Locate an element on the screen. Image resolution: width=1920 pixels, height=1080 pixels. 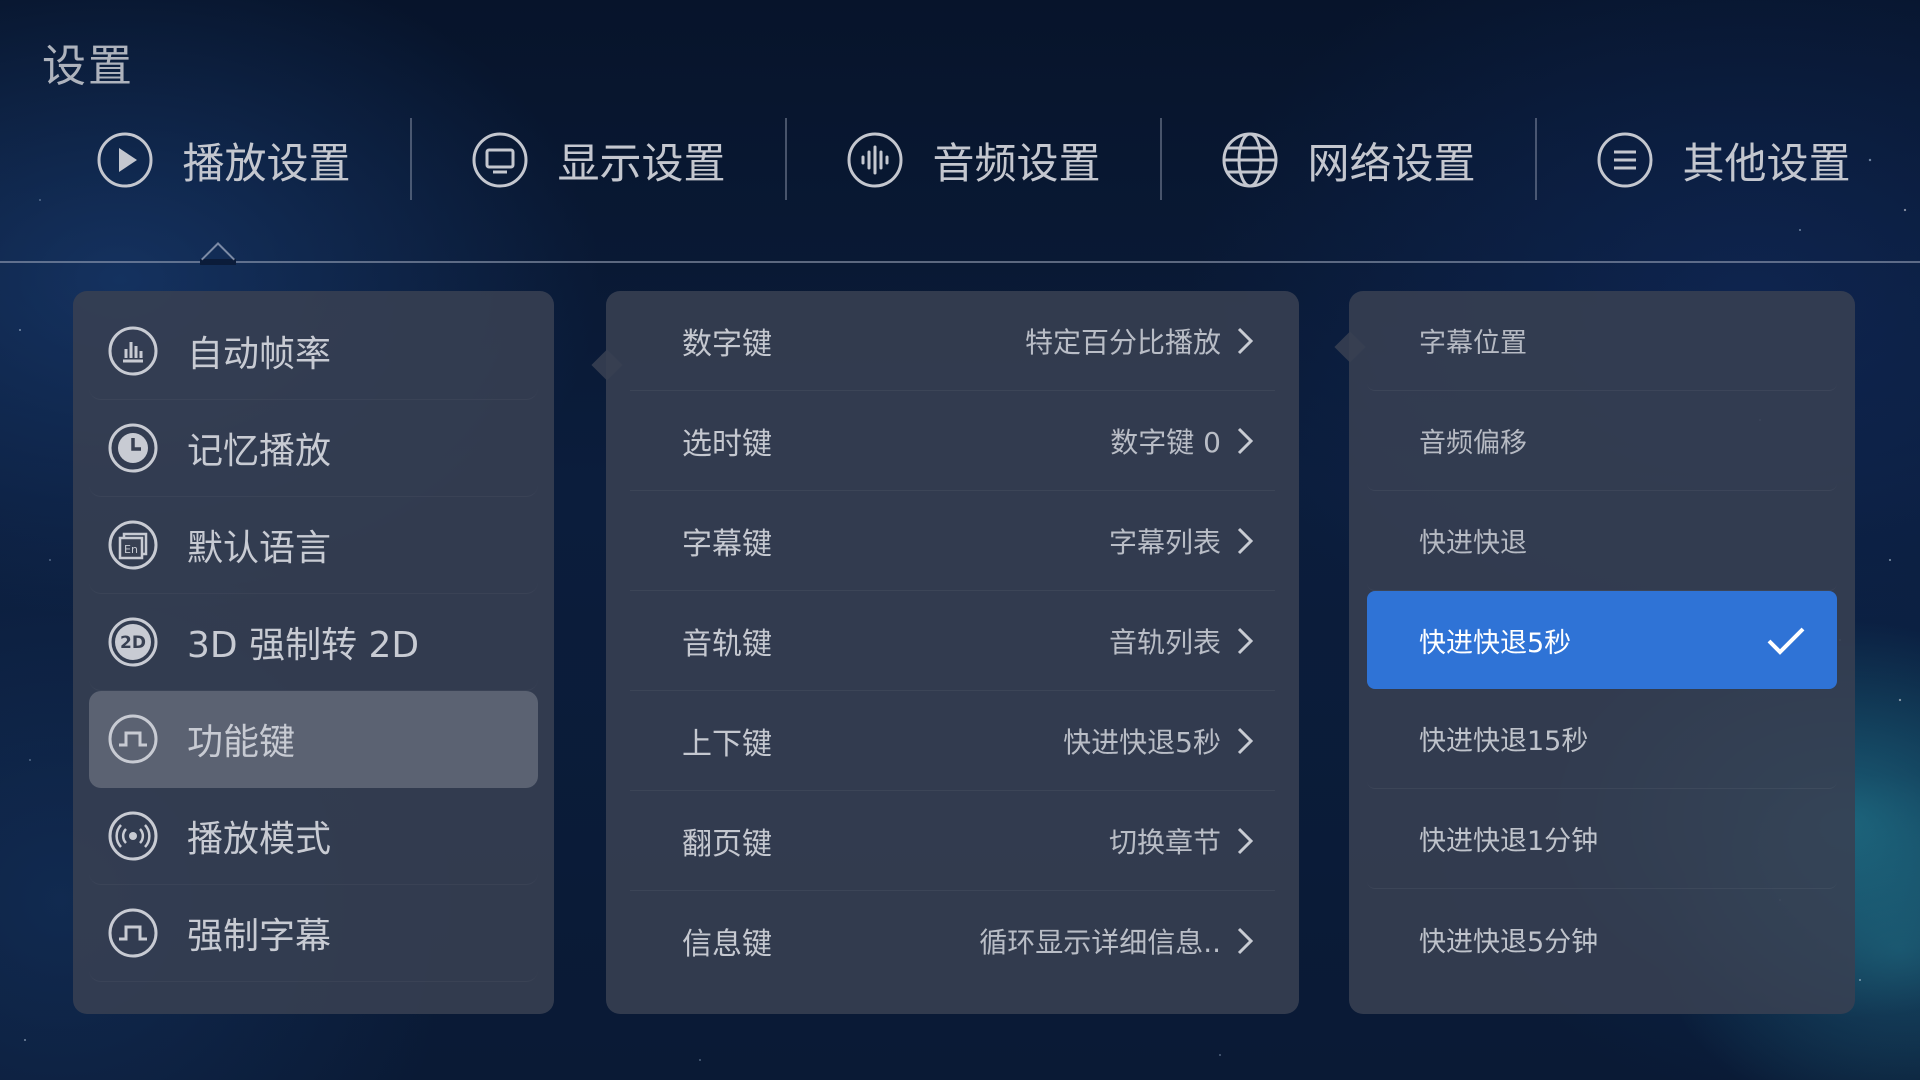
left-menu-item-function-keys: 功能键 is located at coordinates (313, 739).